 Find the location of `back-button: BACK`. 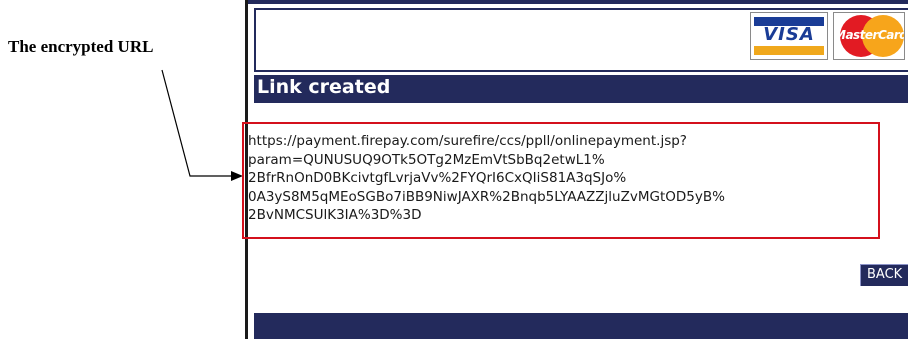

back-button: BACK is located at coordinates (884, 275).